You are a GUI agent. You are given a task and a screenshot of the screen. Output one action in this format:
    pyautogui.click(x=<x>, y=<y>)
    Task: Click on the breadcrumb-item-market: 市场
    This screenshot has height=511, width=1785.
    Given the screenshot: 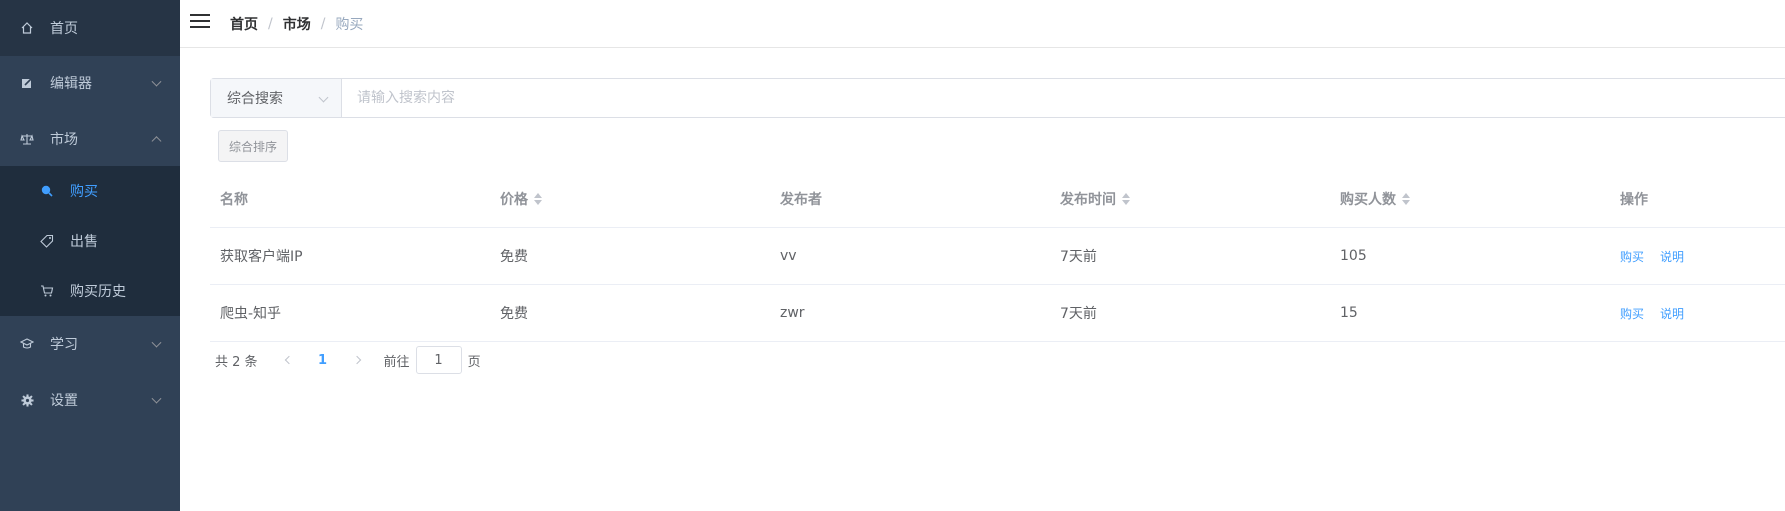 What is the action you would take?
    pyautogui.click(x=297, y=24)
    